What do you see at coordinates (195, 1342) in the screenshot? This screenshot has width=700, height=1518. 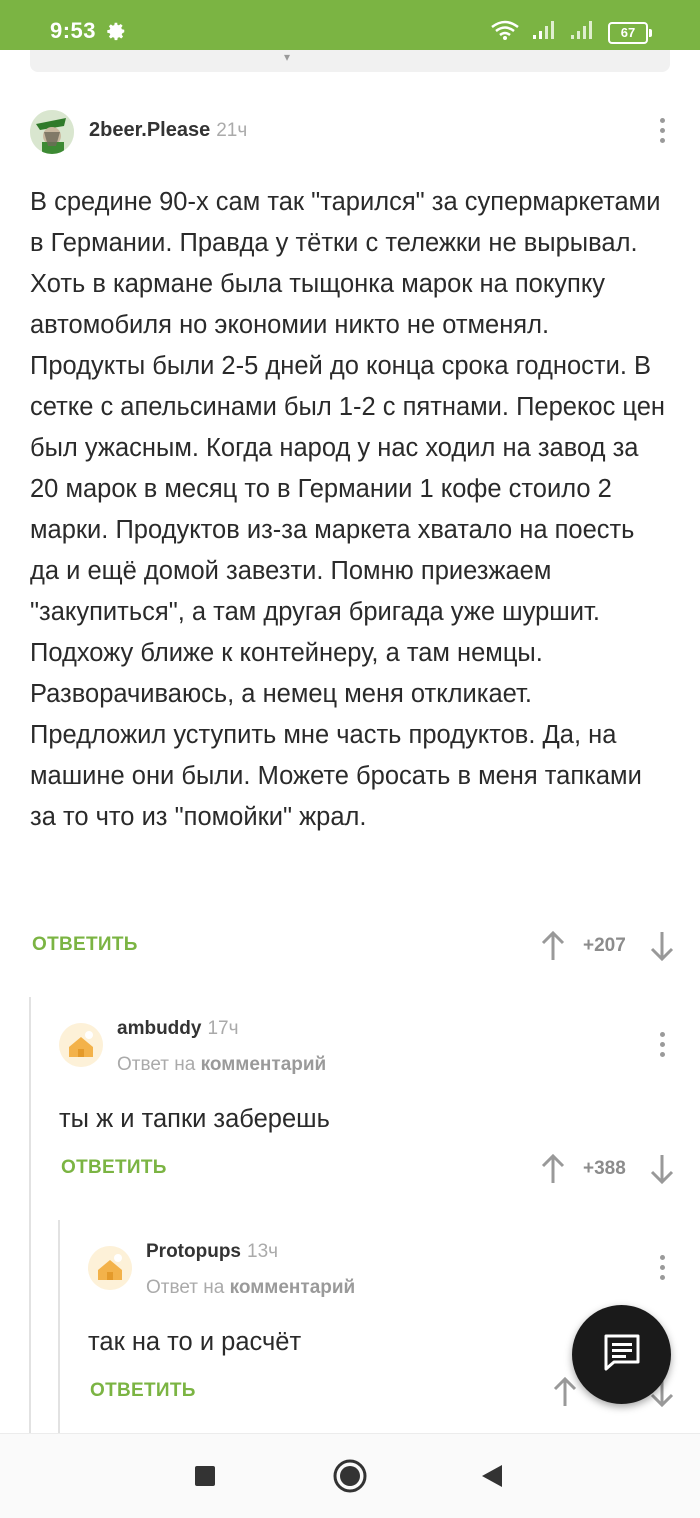 I see `comment-text: так на то и расчёт` at bounding box center [195, 1342].